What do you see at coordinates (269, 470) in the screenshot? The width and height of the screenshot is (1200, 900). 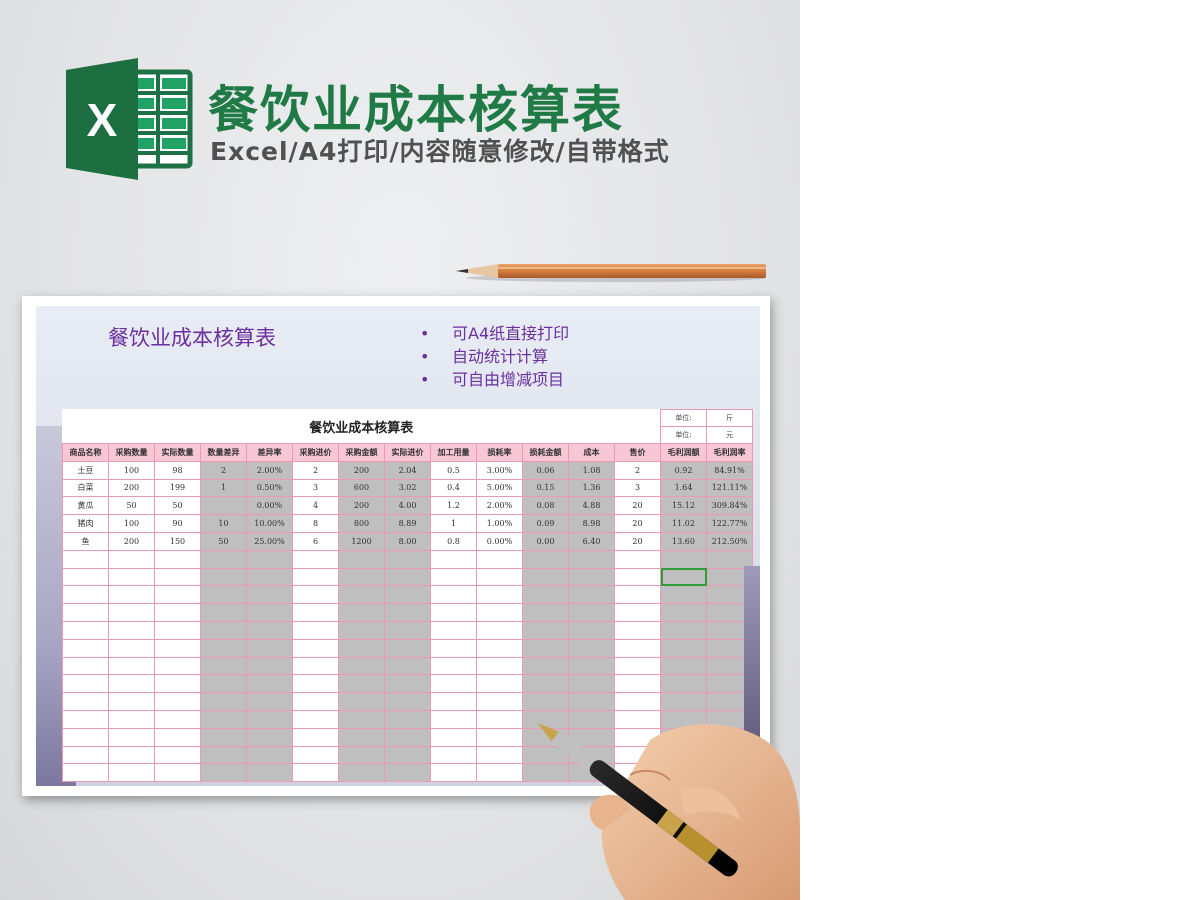 I see `table-cell: 2.00%` at bounding box center [269, 470].